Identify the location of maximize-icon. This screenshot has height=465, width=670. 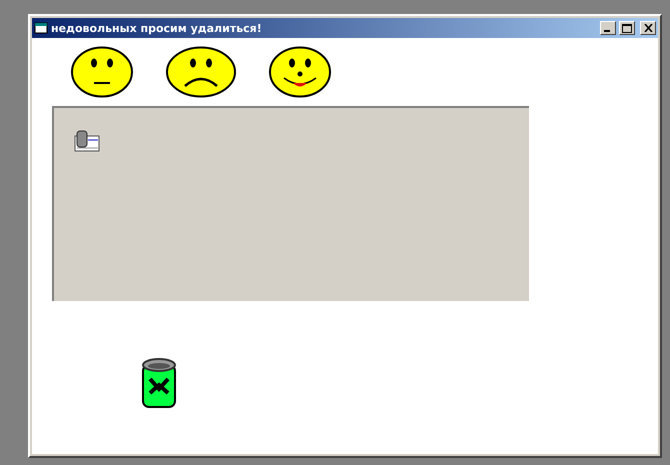
(627, 28).